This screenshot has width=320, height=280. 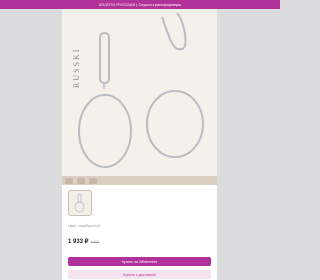 I want to click on buy-wildberries-button: Купить на Wildberries, so click(x=139, y=261).